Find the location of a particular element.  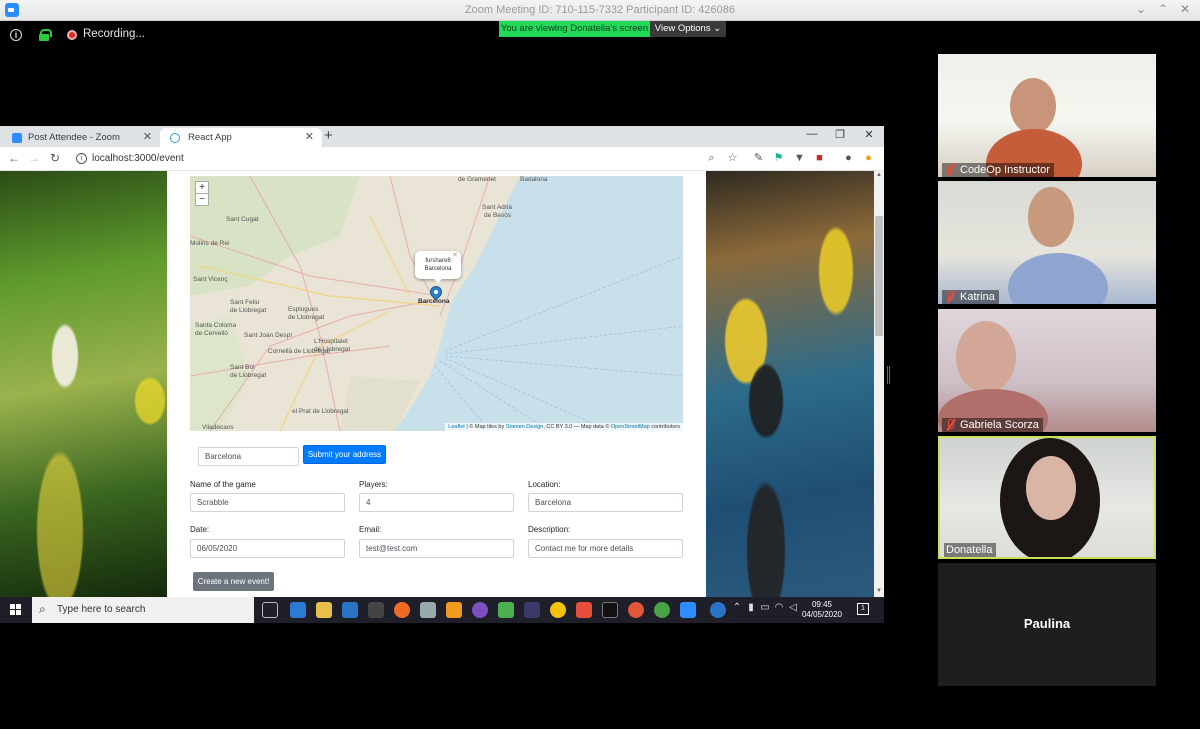

browser-restore-icon: ❐ is located at coordinates (840, 134).